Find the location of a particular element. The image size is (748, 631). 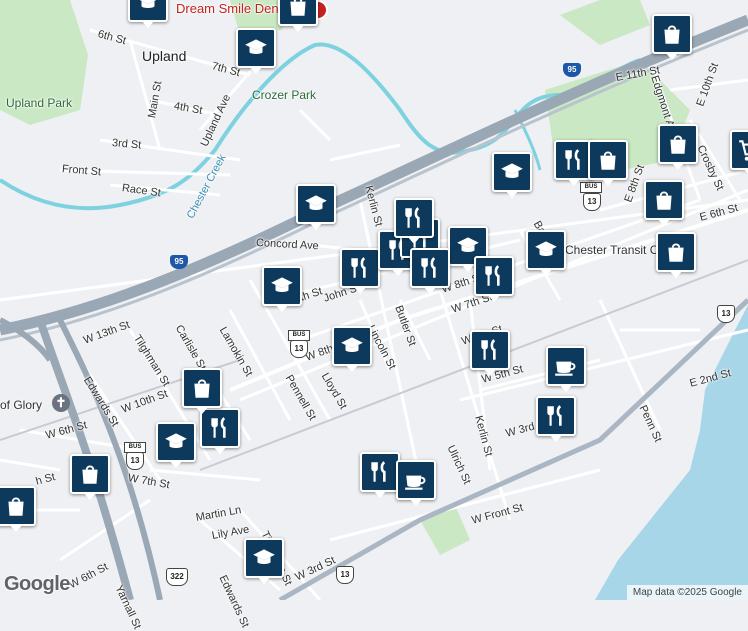

shopping-cart-icon is located at coordinates (739, 153).